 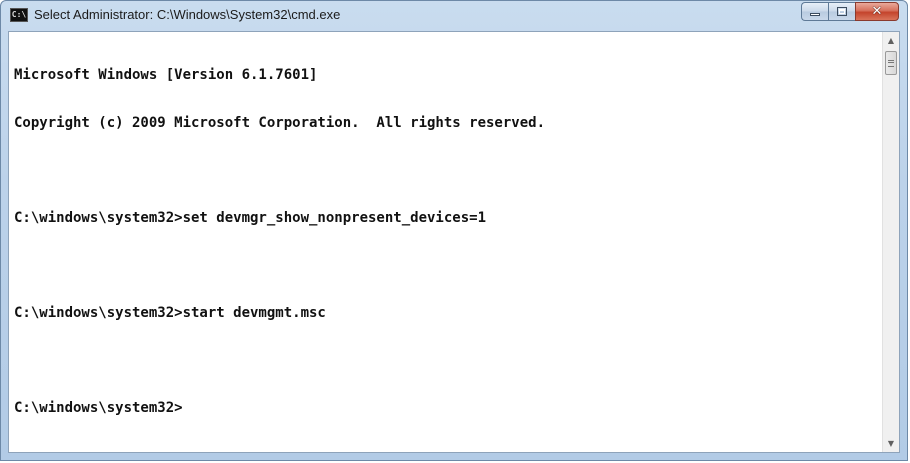 What do you see at coordinates (166, 75) in the screenshot?
I see `console-header-line: Microsoft Windows [Version 6.1.7601]` at bounding box center [166, 75].